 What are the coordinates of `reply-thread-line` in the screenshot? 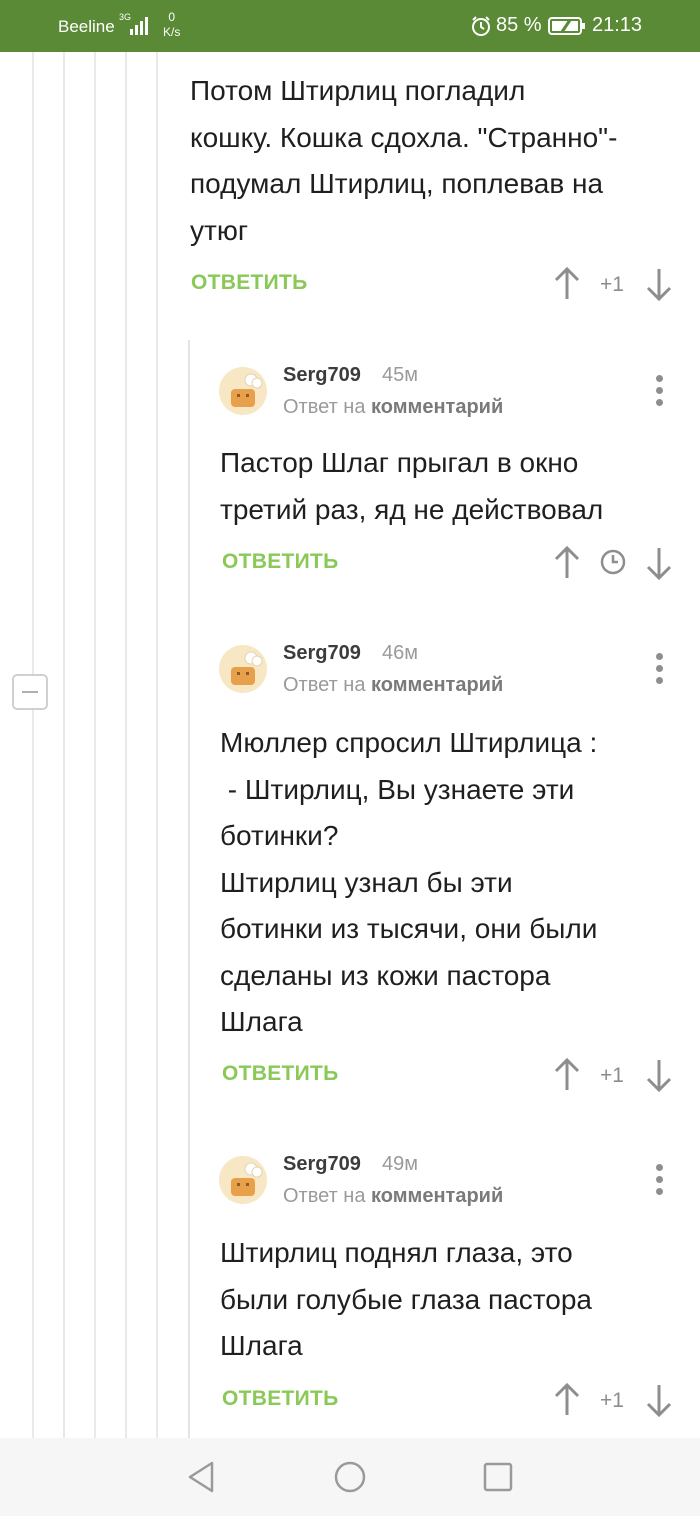 It's located at (189, 889).